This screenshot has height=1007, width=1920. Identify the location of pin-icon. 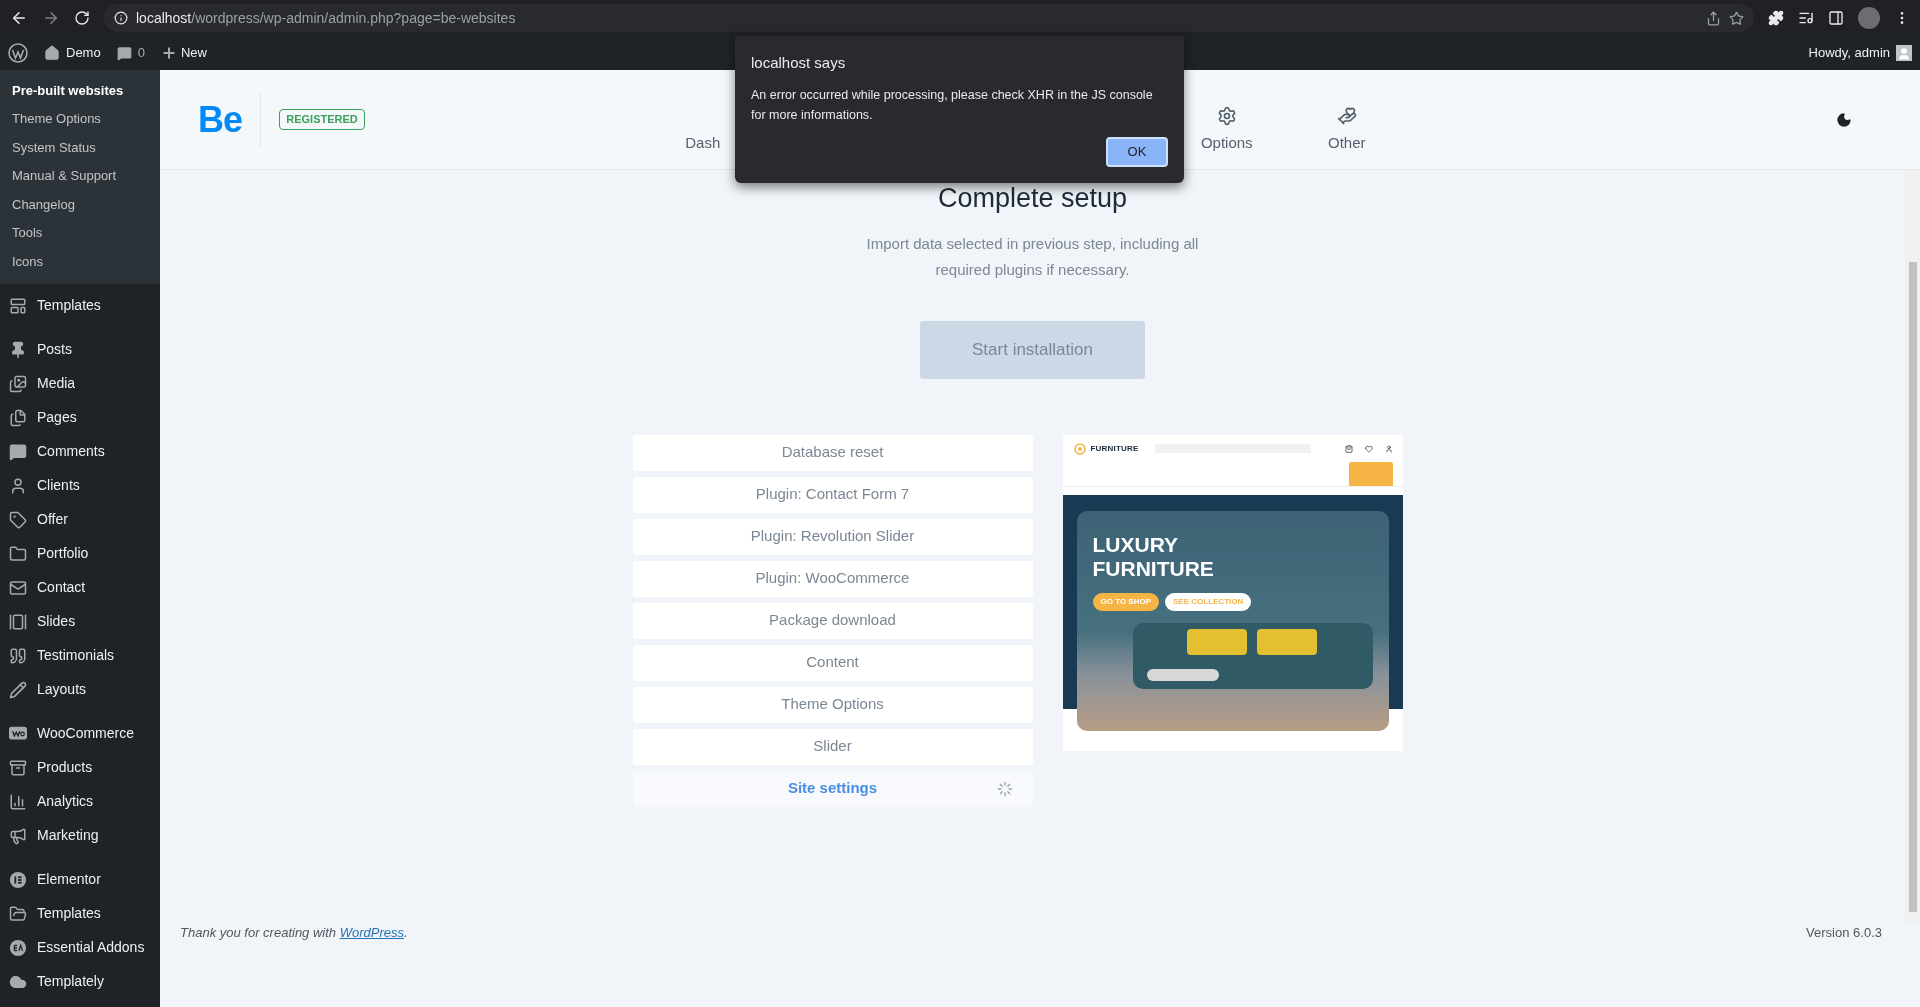
(18, 349).